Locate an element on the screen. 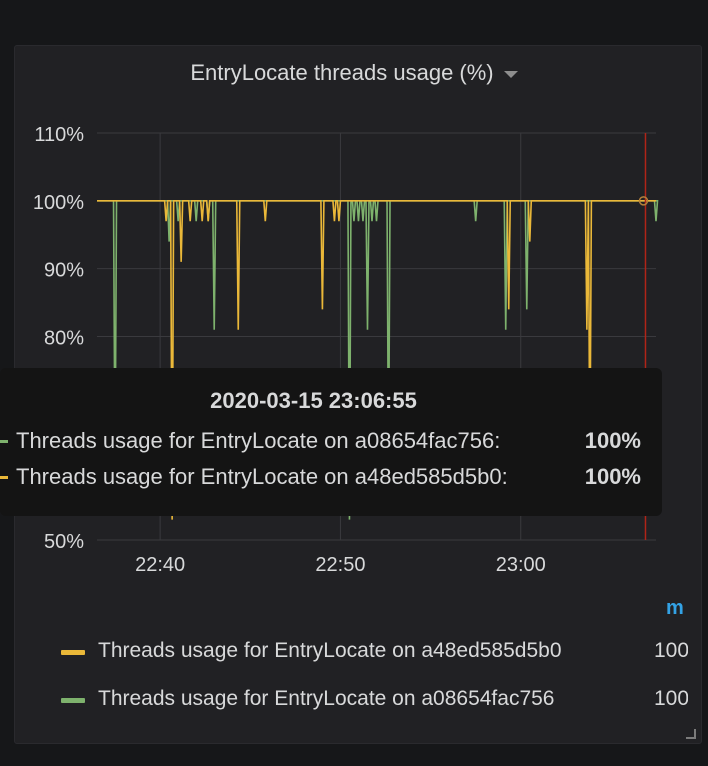  x-tick-label: 22:50 is located at coordinates (340, 565).